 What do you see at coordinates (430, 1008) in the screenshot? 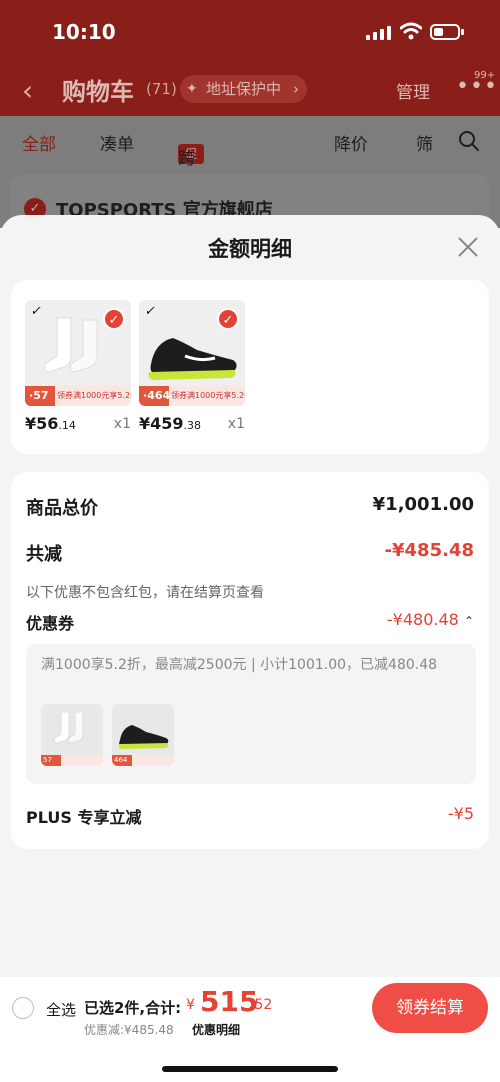
I see `checkout-button: 领券结算` at bounding box center [430, 1008].